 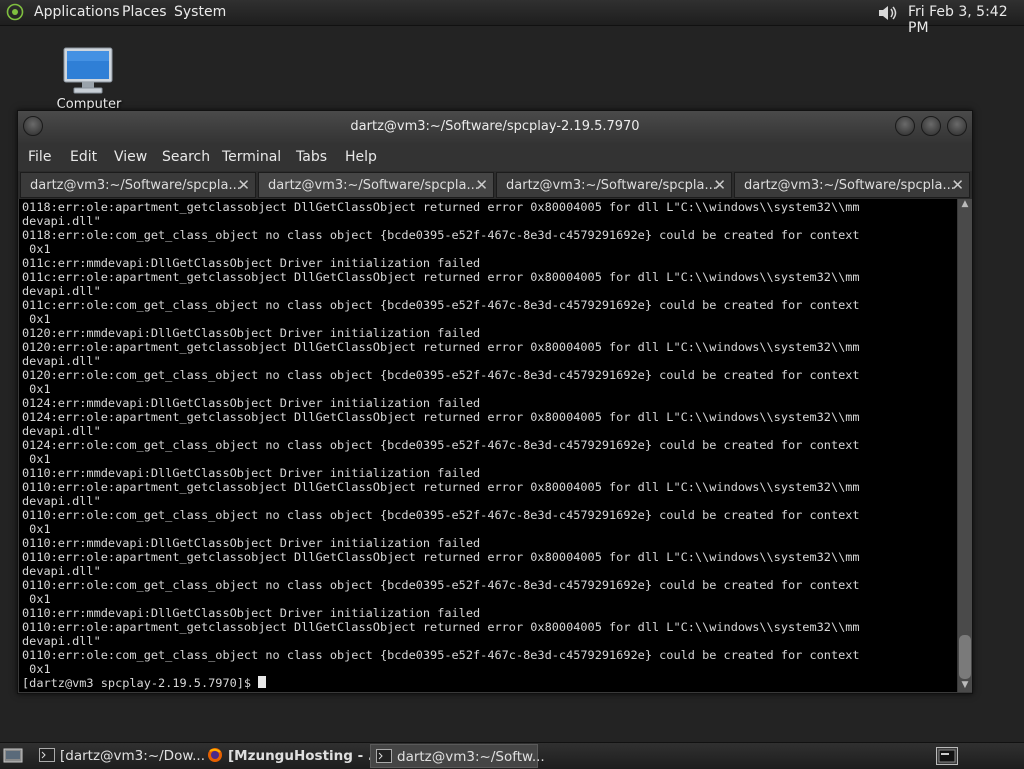 I want to click on menubar: File Edit View Search Terminal Tabs Help, so click(x=495, y=157).